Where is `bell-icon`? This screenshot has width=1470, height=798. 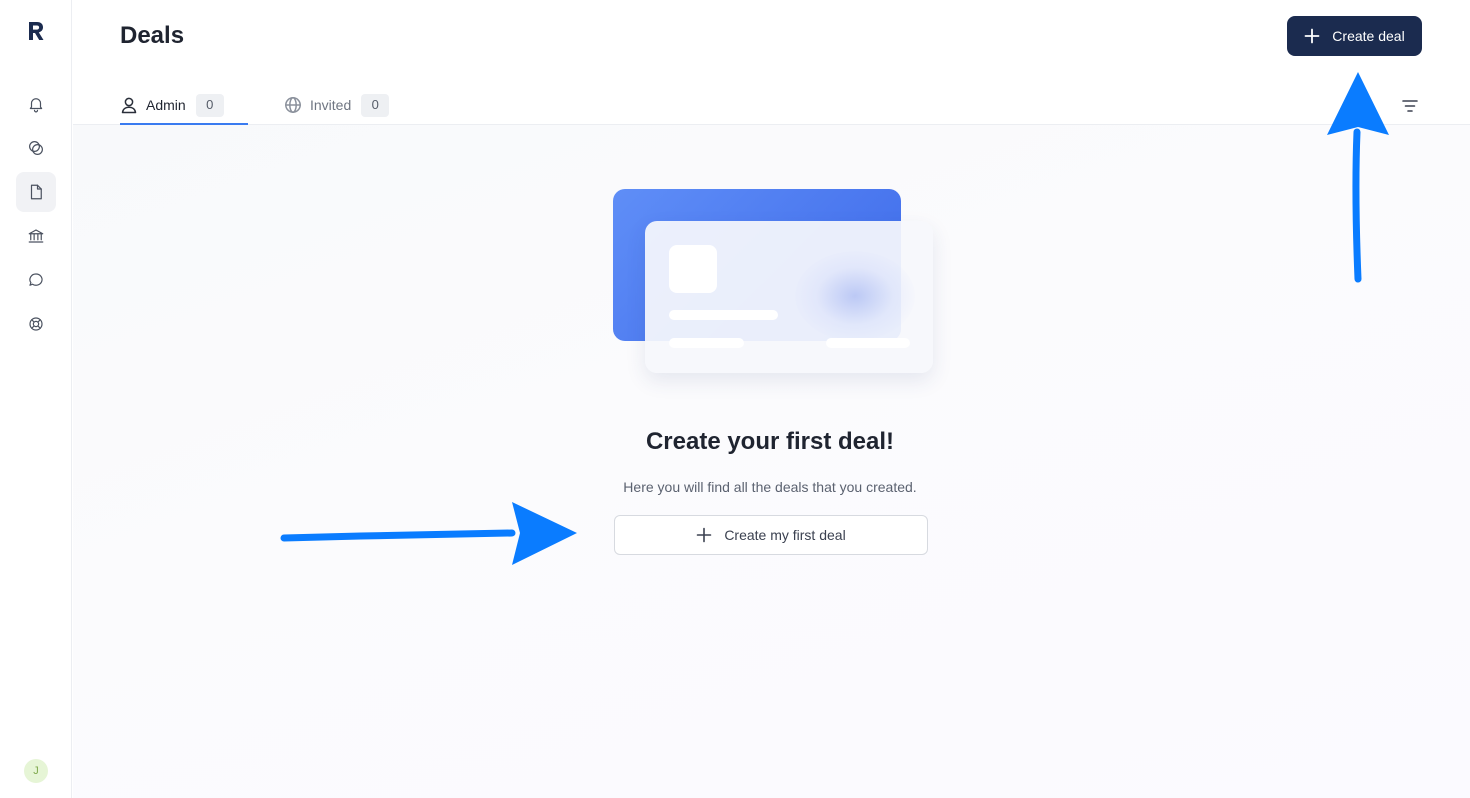
bell-icon is located at coordinates (36, 105).